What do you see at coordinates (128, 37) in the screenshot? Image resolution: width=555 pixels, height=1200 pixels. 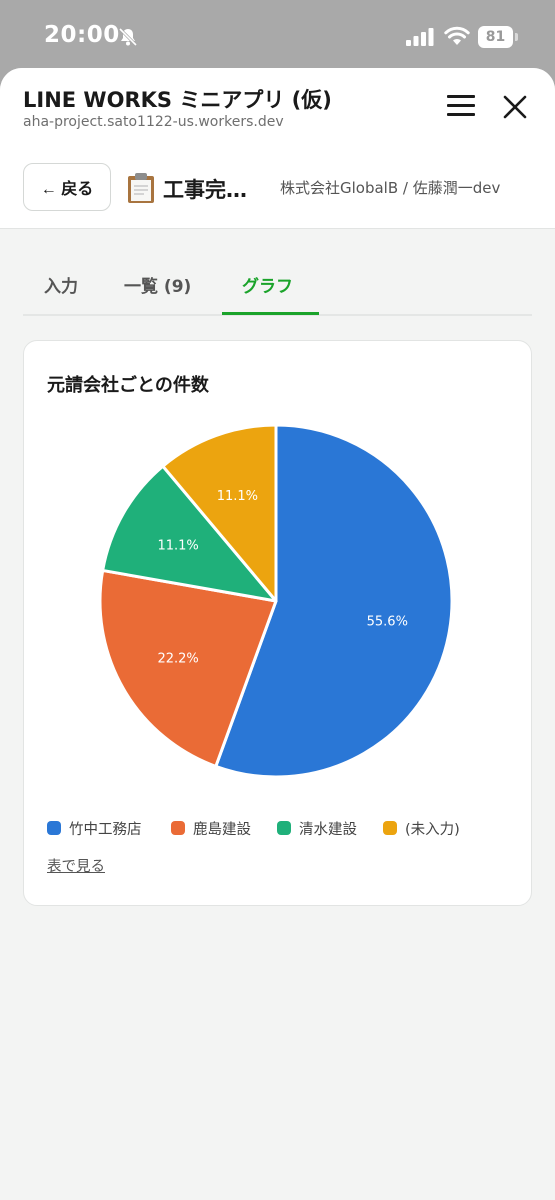 I see `bell-muted-icon` at bounding box center [128, 37].